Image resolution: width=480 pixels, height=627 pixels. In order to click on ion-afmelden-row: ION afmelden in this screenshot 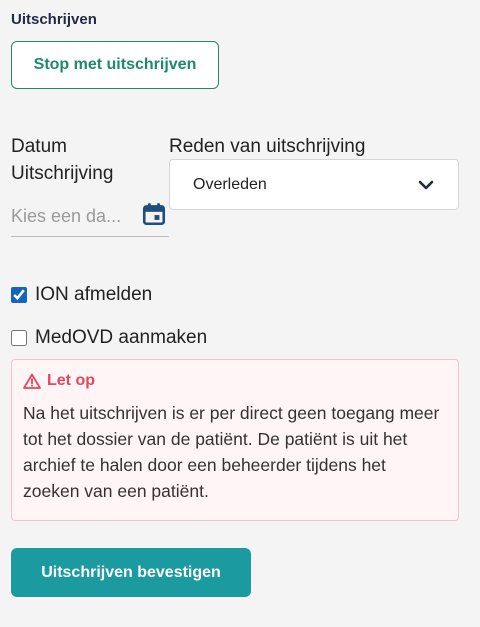, I will do `click(81, 295)`.